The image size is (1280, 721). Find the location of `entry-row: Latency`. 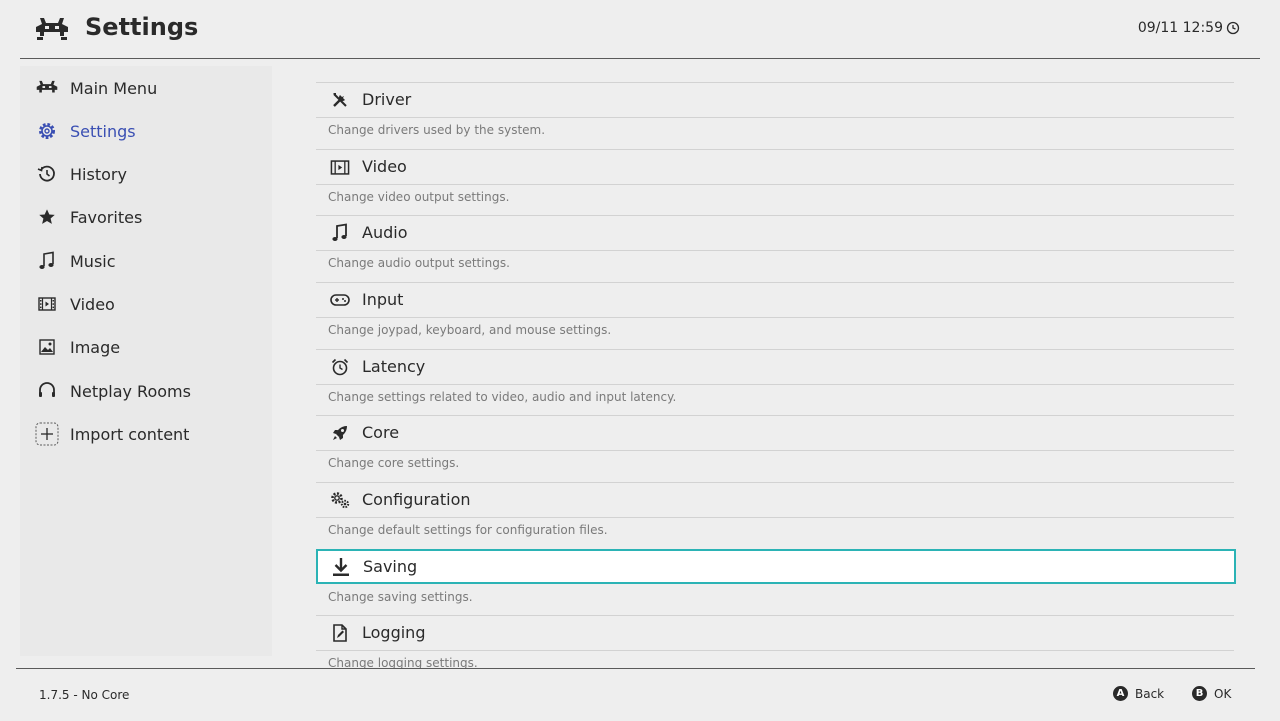

entry-row: Latency is located at coordinates (775, 367).